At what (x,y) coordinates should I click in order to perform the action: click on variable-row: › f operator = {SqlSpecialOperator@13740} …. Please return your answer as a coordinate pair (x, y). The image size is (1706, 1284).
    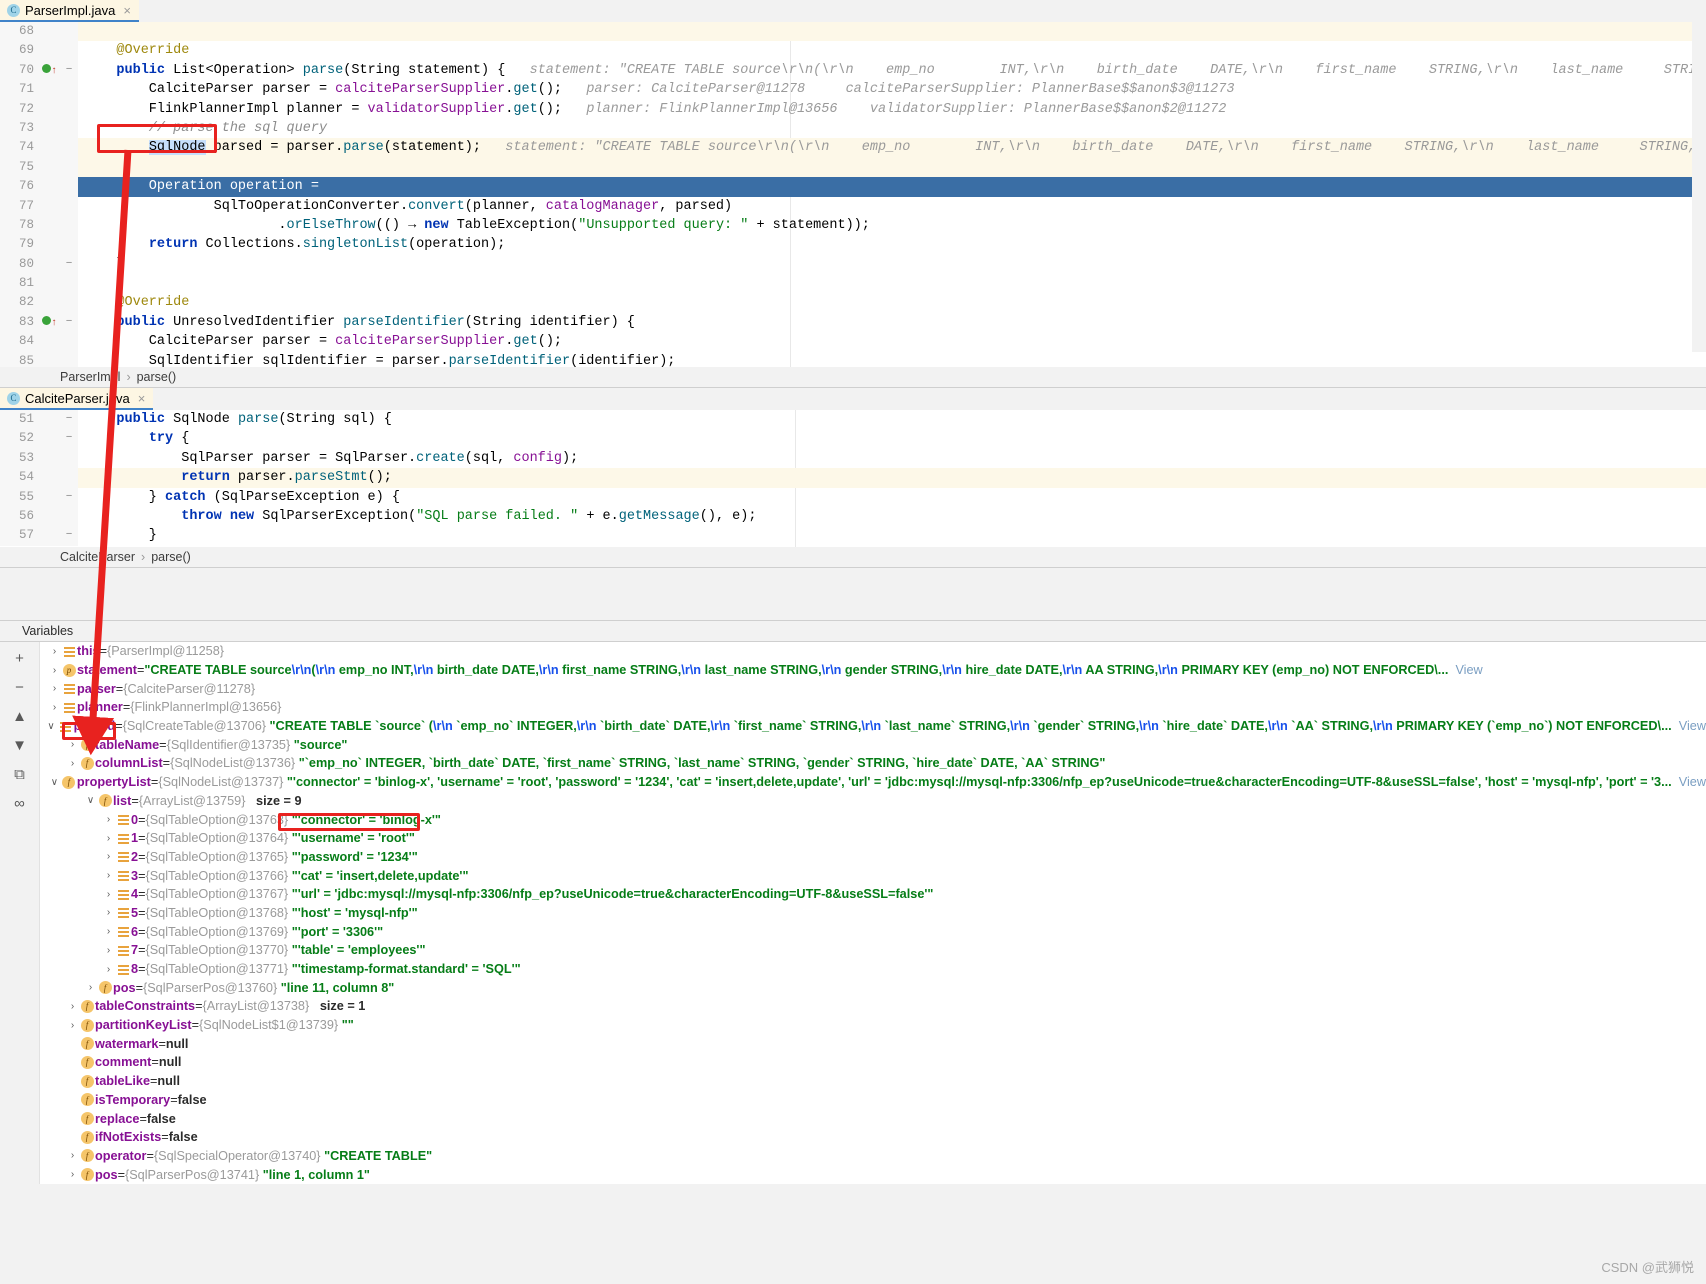
    Looking at the image, I should click on (873, 1156).